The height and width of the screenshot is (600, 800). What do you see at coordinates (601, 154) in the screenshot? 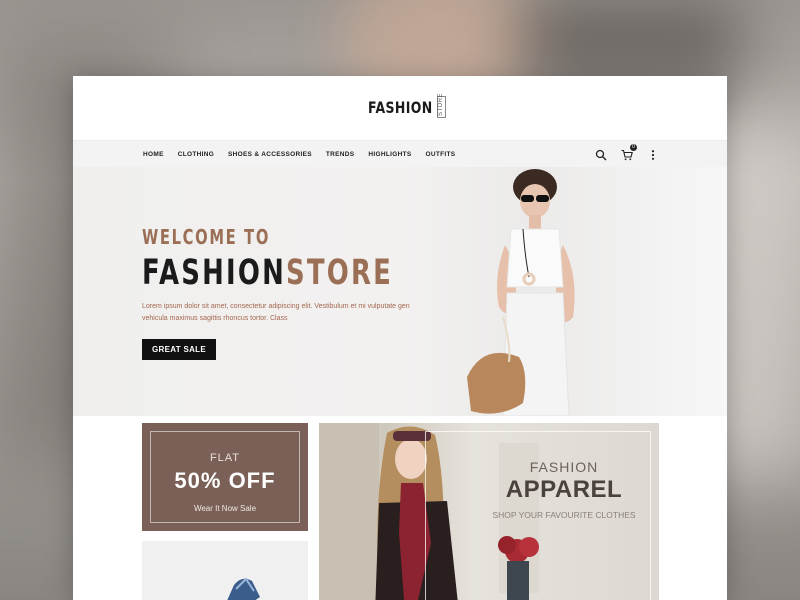
I see `search-icon` at bounding box center [601, 154].